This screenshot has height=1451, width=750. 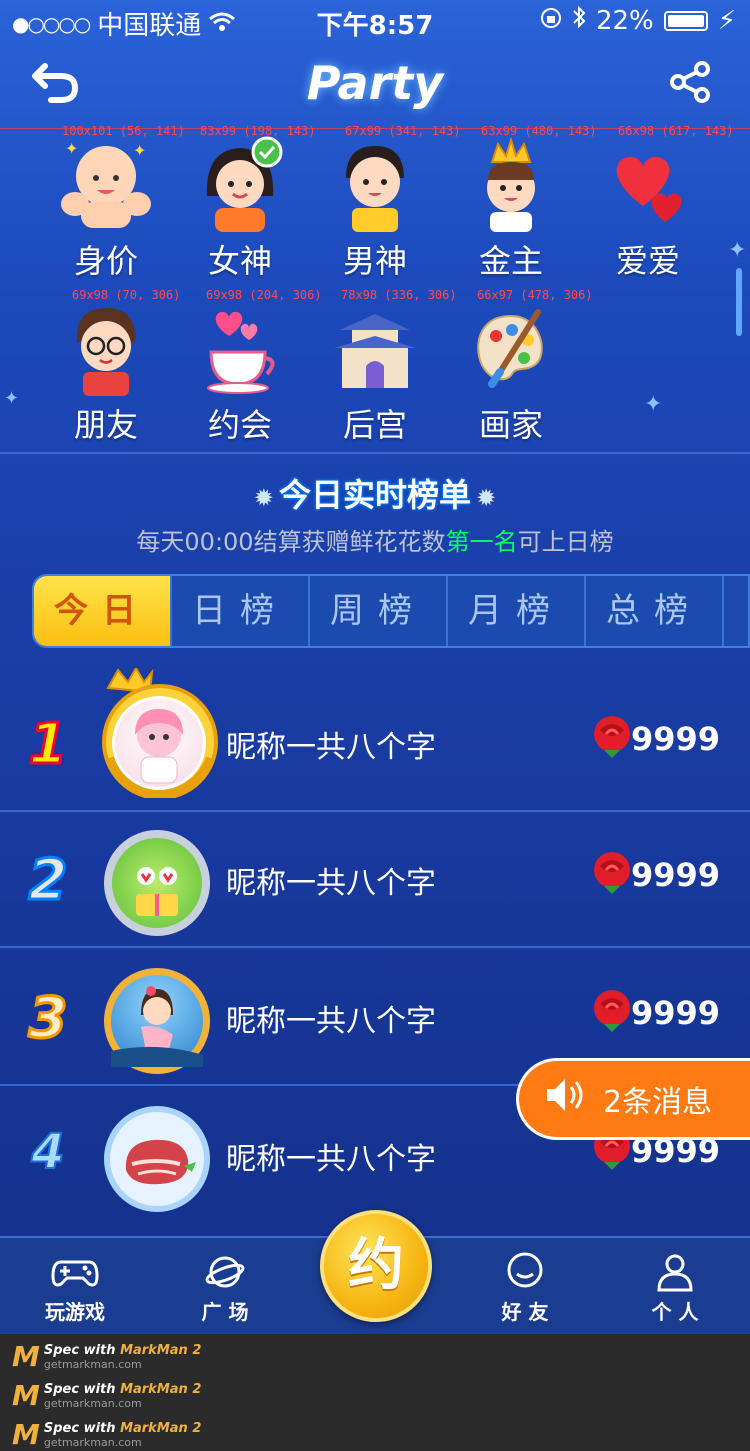 What do you see at coordinates (48, 881) in the screenshot?
I see `rank-number: 2` at bounding box center [48, 881].